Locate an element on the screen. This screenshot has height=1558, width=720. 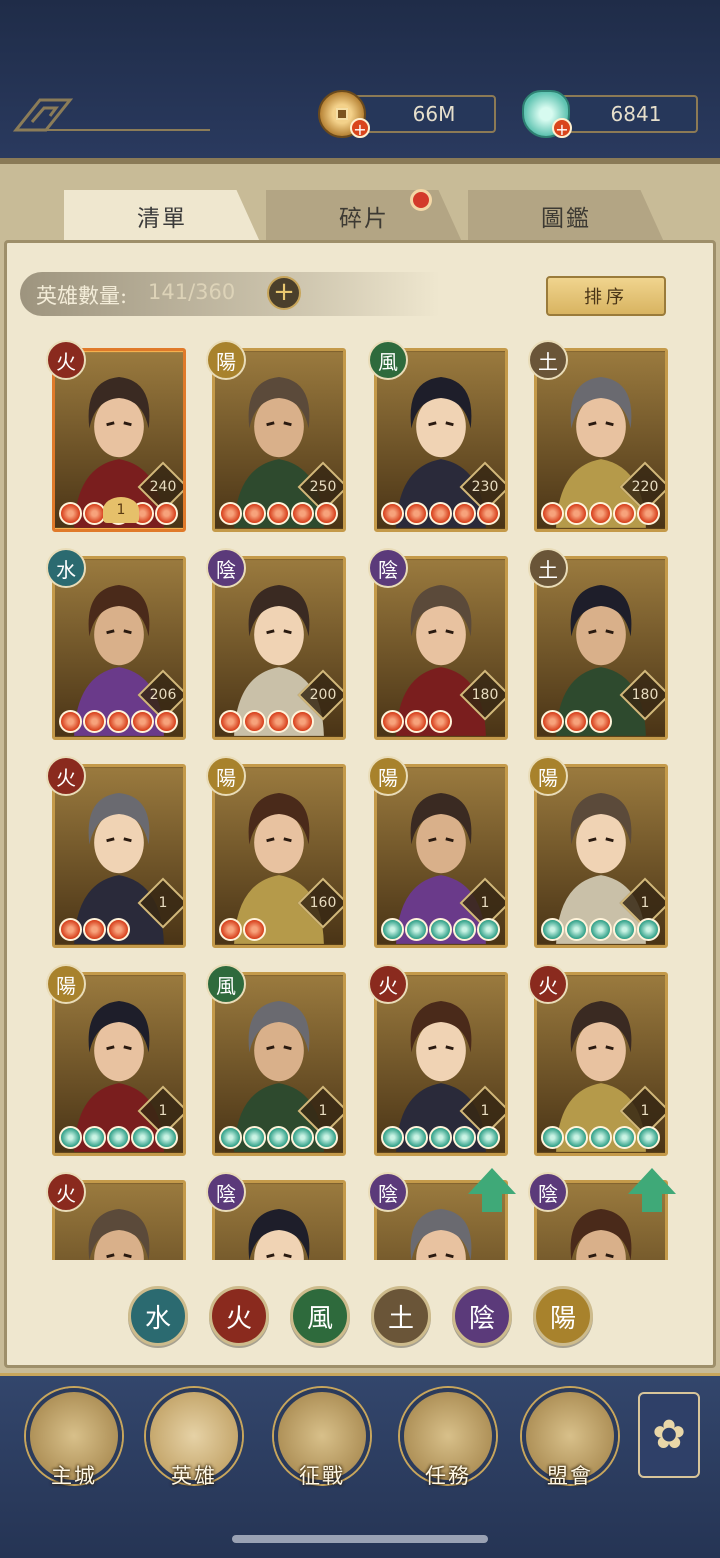
menu-grid-icon: ✿ is located at coordinates (669, 1435).